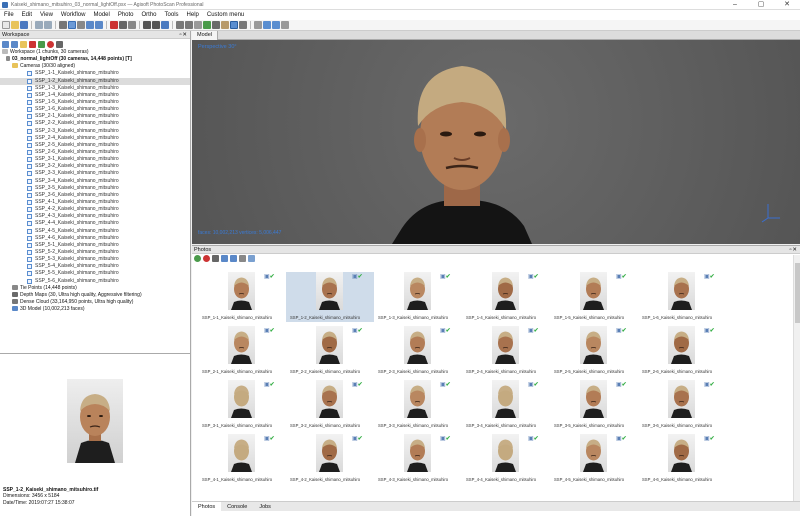 This screenshot has width=800, height=516. Describe the element at coordinates (95, 216) in the screenshot. I see `camera-item: SSP_4-3_Kaiseki_shimano_mitsuhiro` at that location.